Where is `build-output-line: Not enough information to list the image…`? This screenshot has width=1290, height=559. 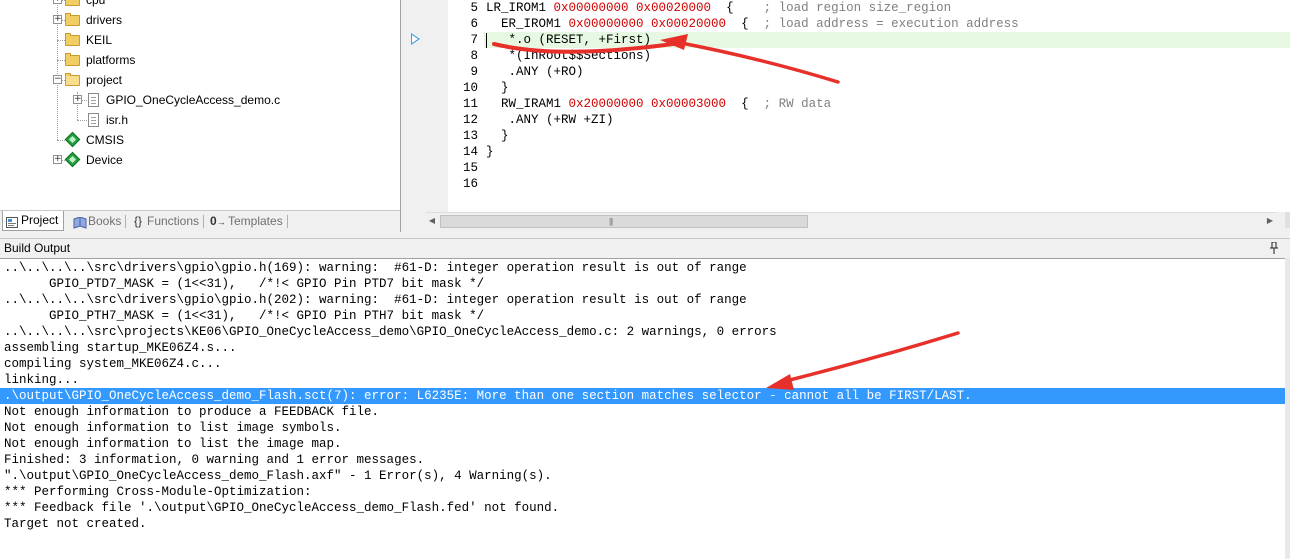
build-output-line: Not enough information to list the image… is located at coordinates (173, 444).